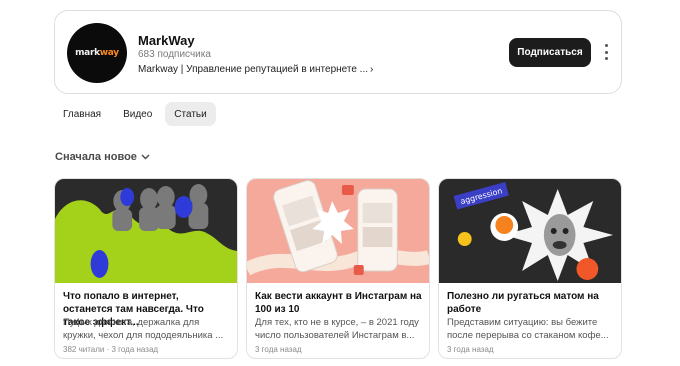 This screenshot has height=366, width=680. I want to click on subscriber-count: 683 подписчика, so click(174, 54).